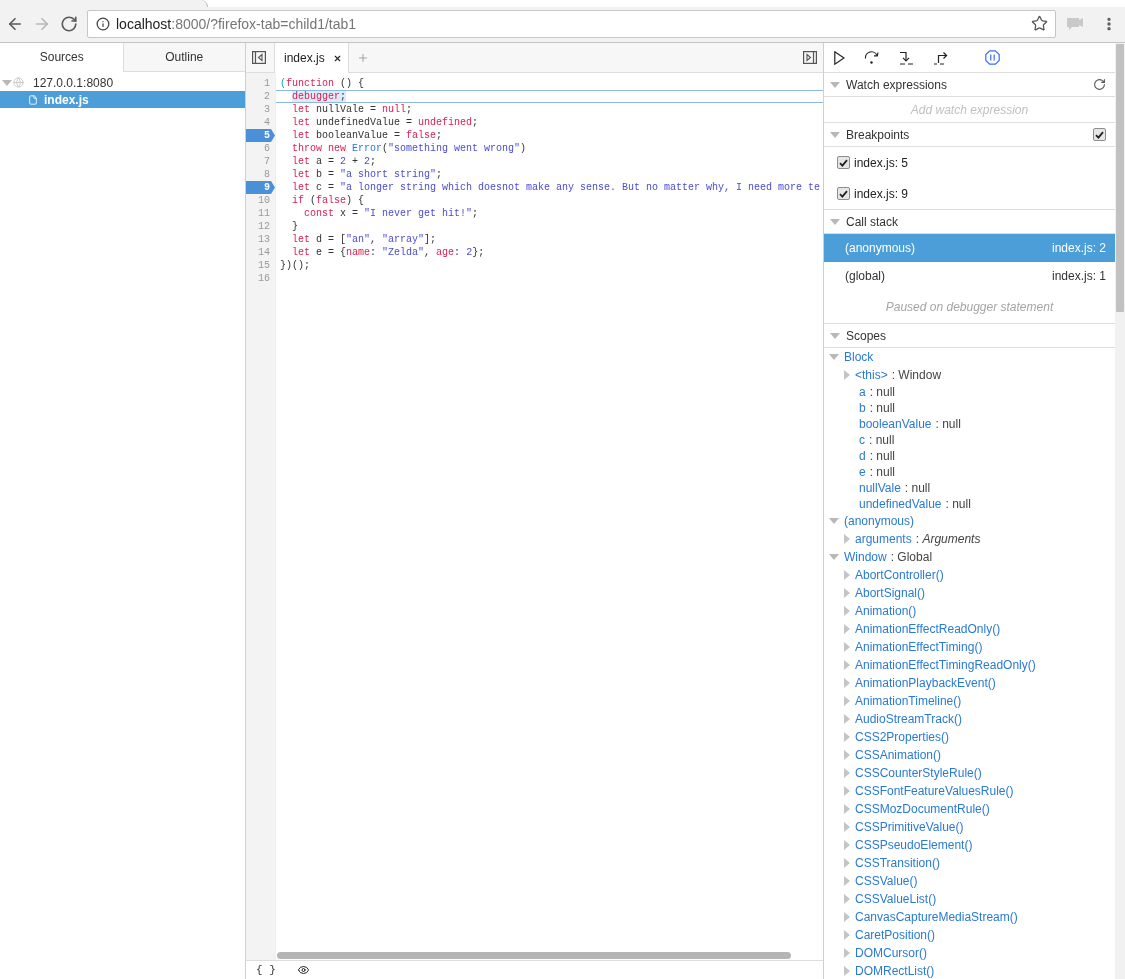  I want to click on section-title: Call stack, so click(976, 221).